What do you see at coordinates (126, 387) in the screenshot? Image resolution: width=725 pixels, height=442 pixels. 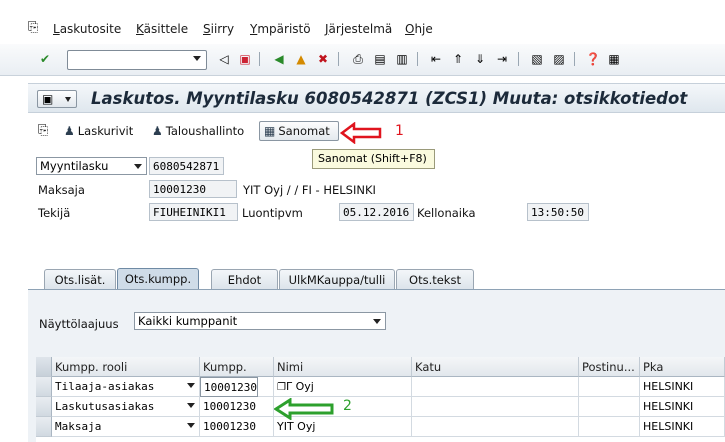 I see `role-cell: Tilaaja-asiakas` at bounding box center [126, 387].